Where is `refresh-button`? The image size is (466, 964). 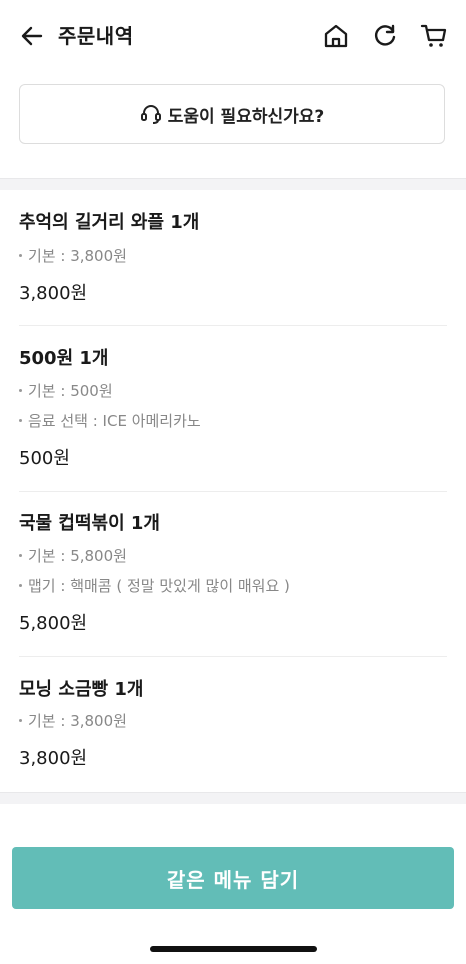 refresh-button is located at coordinates (385, 36).